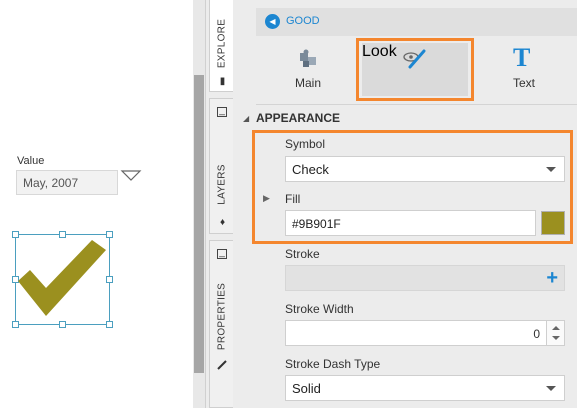  What do you see at coordinates (425, 278) in the screenshot?
I see `stroke-field: +` at bounding box center [425, 278].